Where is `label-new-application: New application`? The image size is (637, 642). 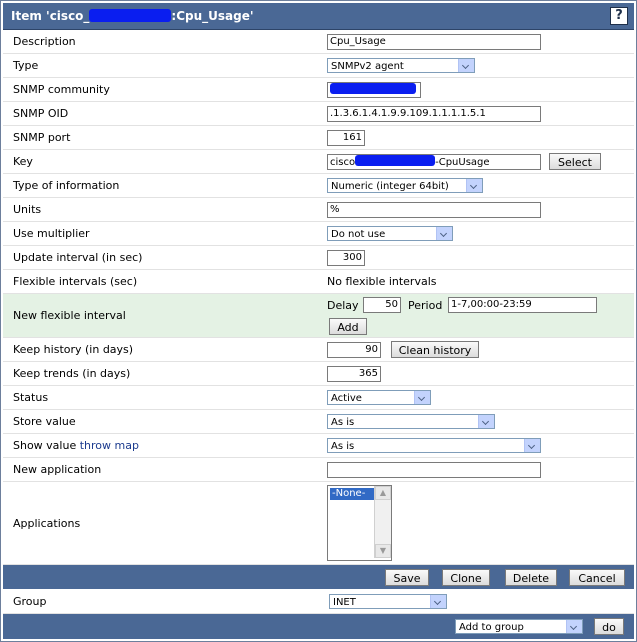
label-new-application: New application is located at coordinates (57, 469).